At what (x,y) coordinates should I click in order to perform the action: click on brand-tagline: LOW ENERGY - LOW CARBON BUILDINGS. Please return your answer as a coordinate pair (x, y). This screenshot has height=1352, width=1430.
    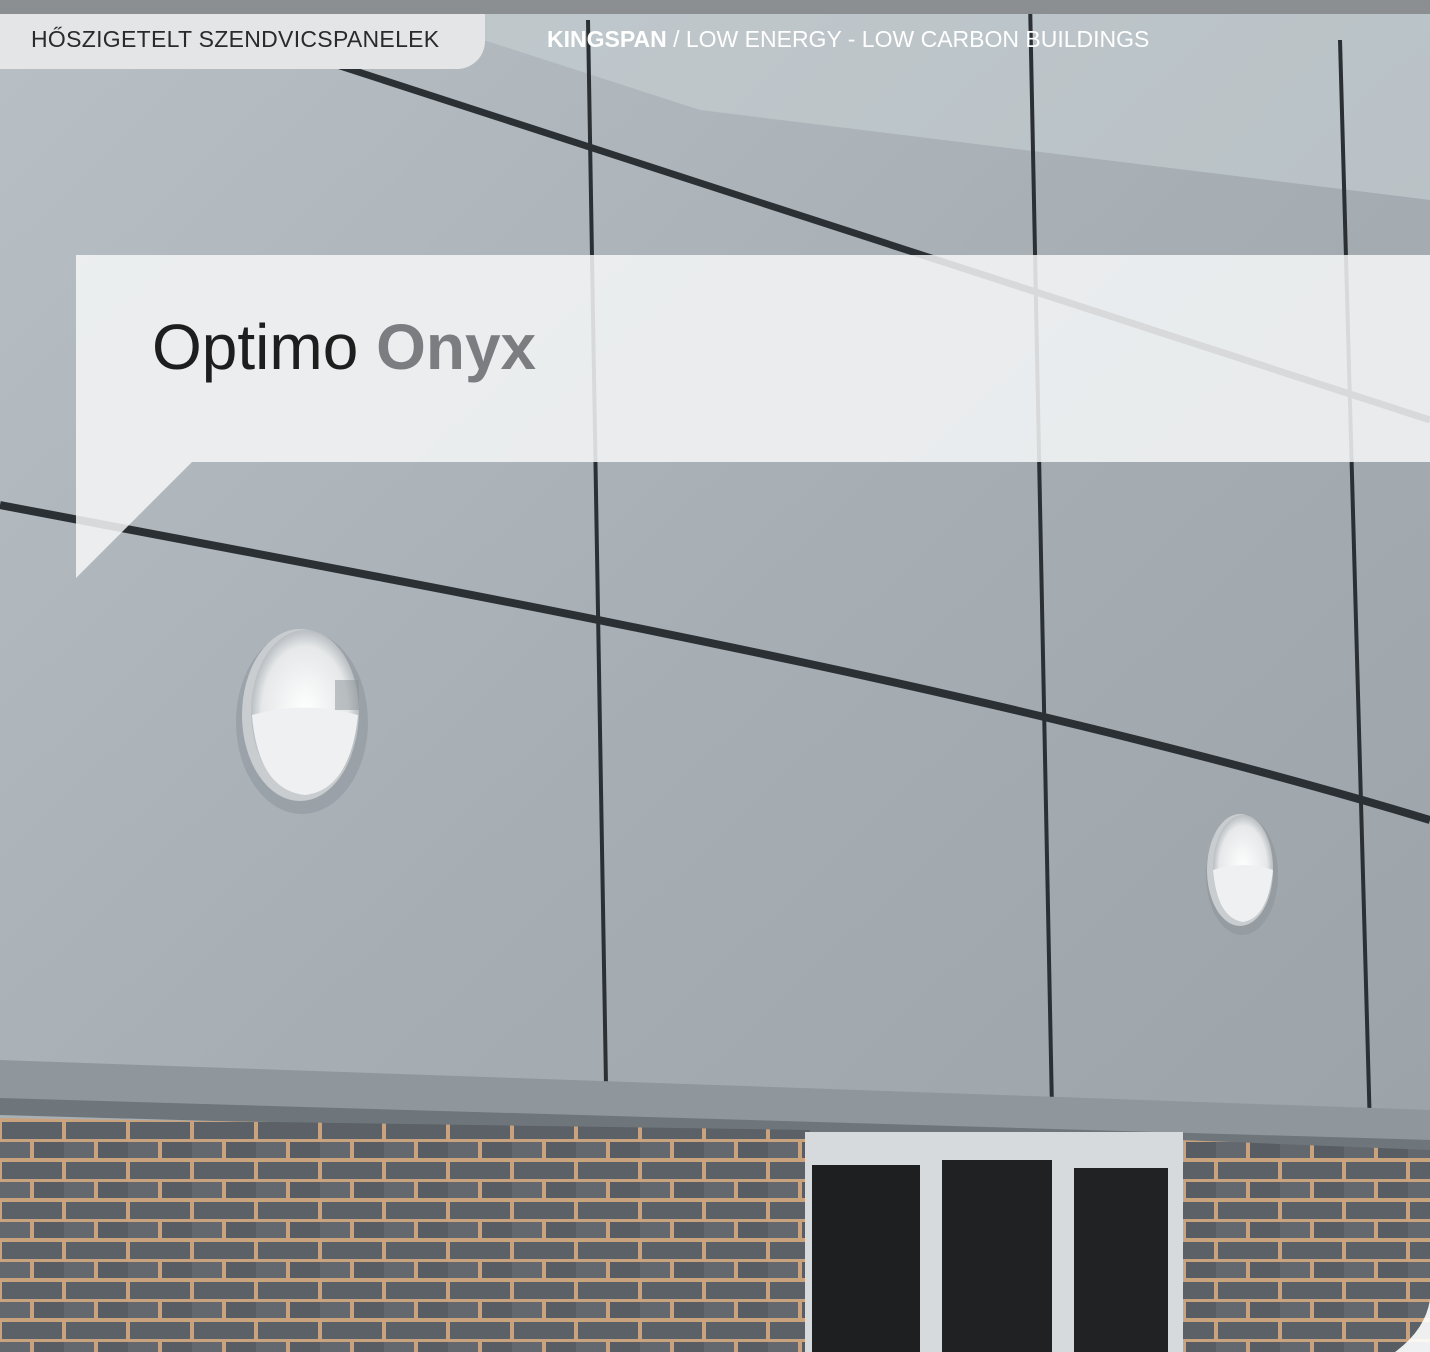
    Looking at the image, I should click on (917, 39).